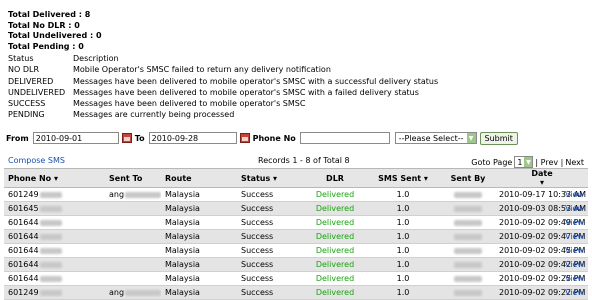  I want to click on sent-to-name: ang, so click(117, 194).